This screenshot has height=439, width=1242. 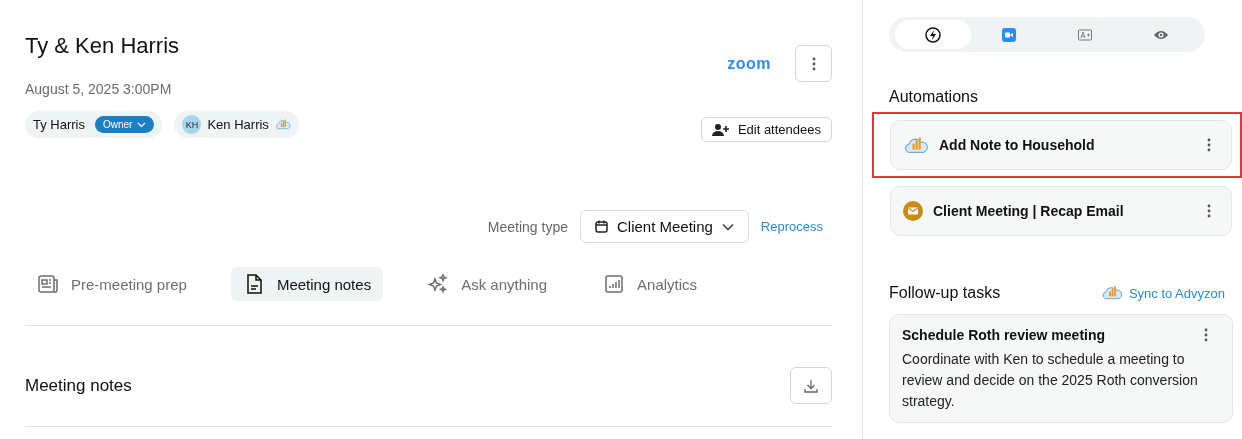 What do you see at coordinates (1111, 293) in the screenshot?
I see `cloud-chart-icon` at bounding box center [1111, 293].